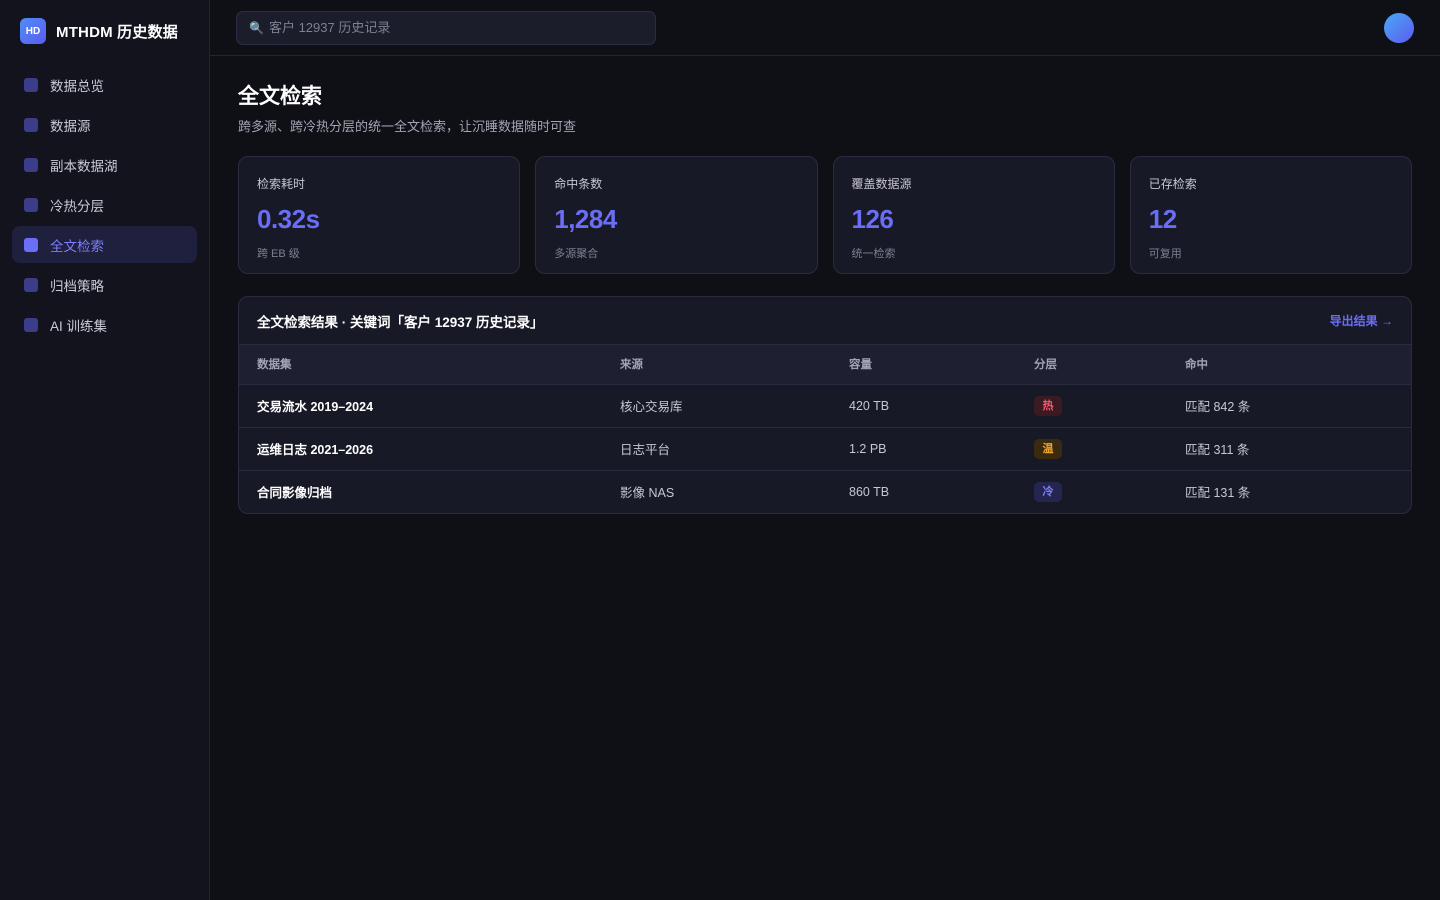  I want to click on cell-hits: 匹配 131 条, so click(1289, 491).